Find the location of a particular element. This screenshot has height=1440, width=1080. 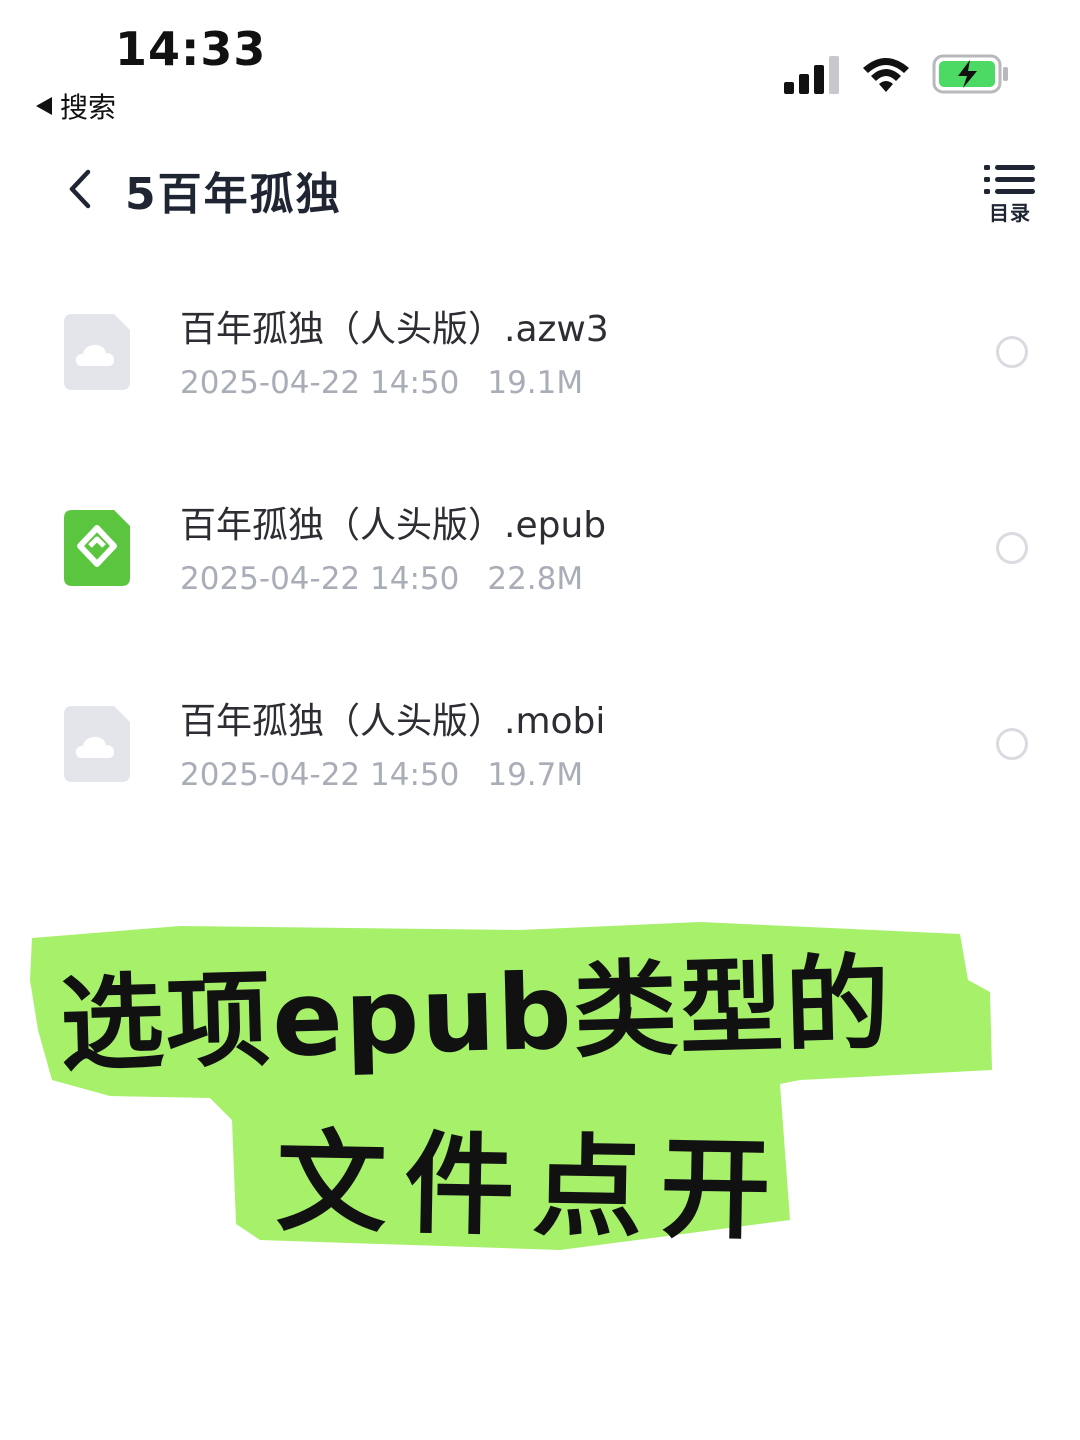

status-back-label: 搜索 is located at coordinates (88, 107).